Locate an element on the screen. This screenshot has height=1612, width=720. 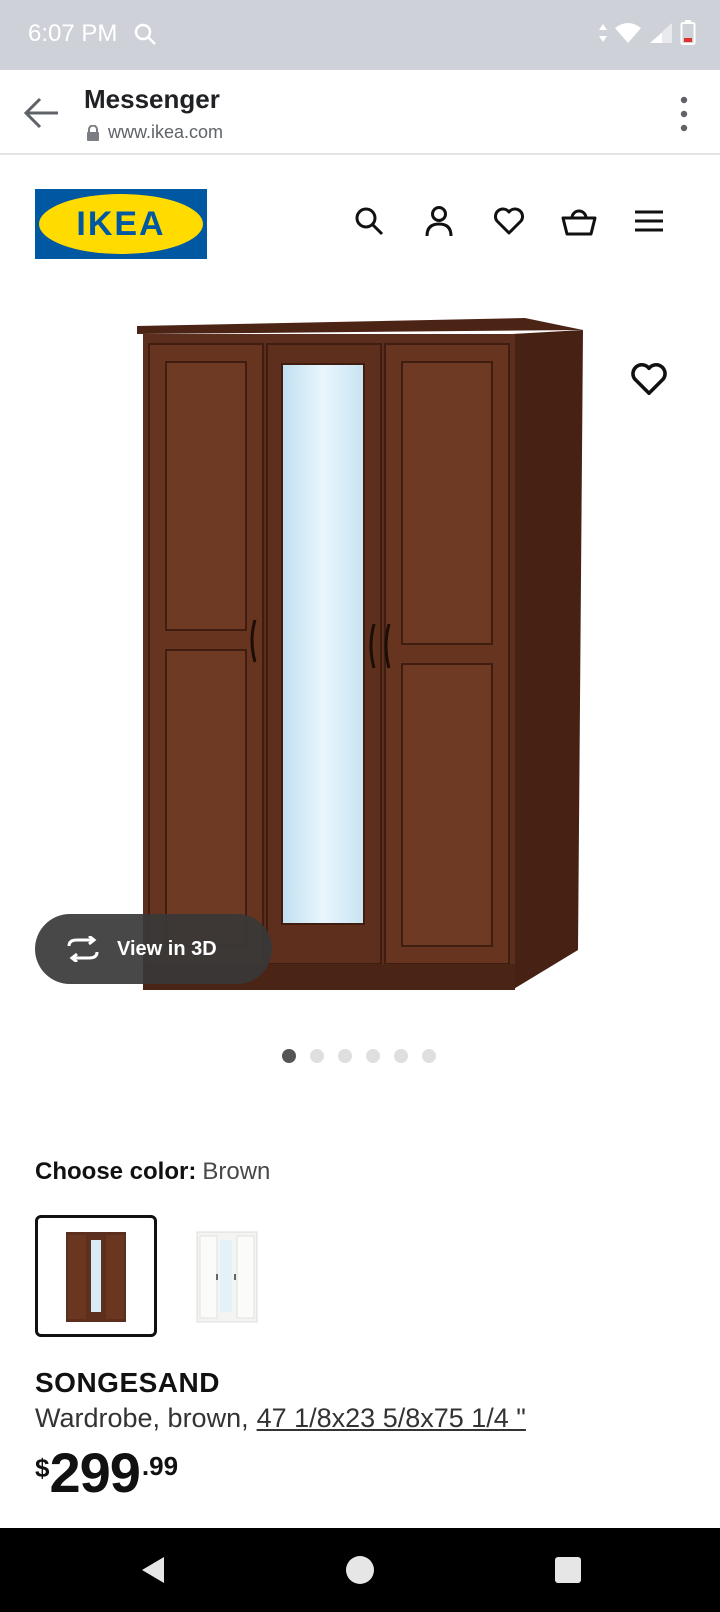
product-price: $ 299 .99 is located at coordinates (106, 1473).